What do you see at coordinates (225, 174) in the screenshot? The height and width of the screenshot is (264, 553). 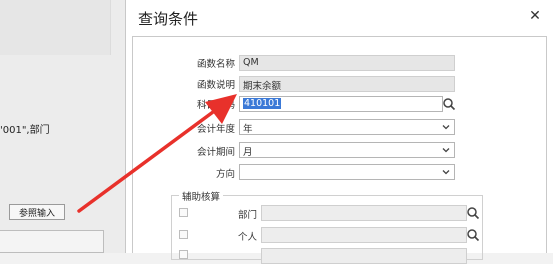 I see `direction-label: 方向` at bounding box center [225, 174].